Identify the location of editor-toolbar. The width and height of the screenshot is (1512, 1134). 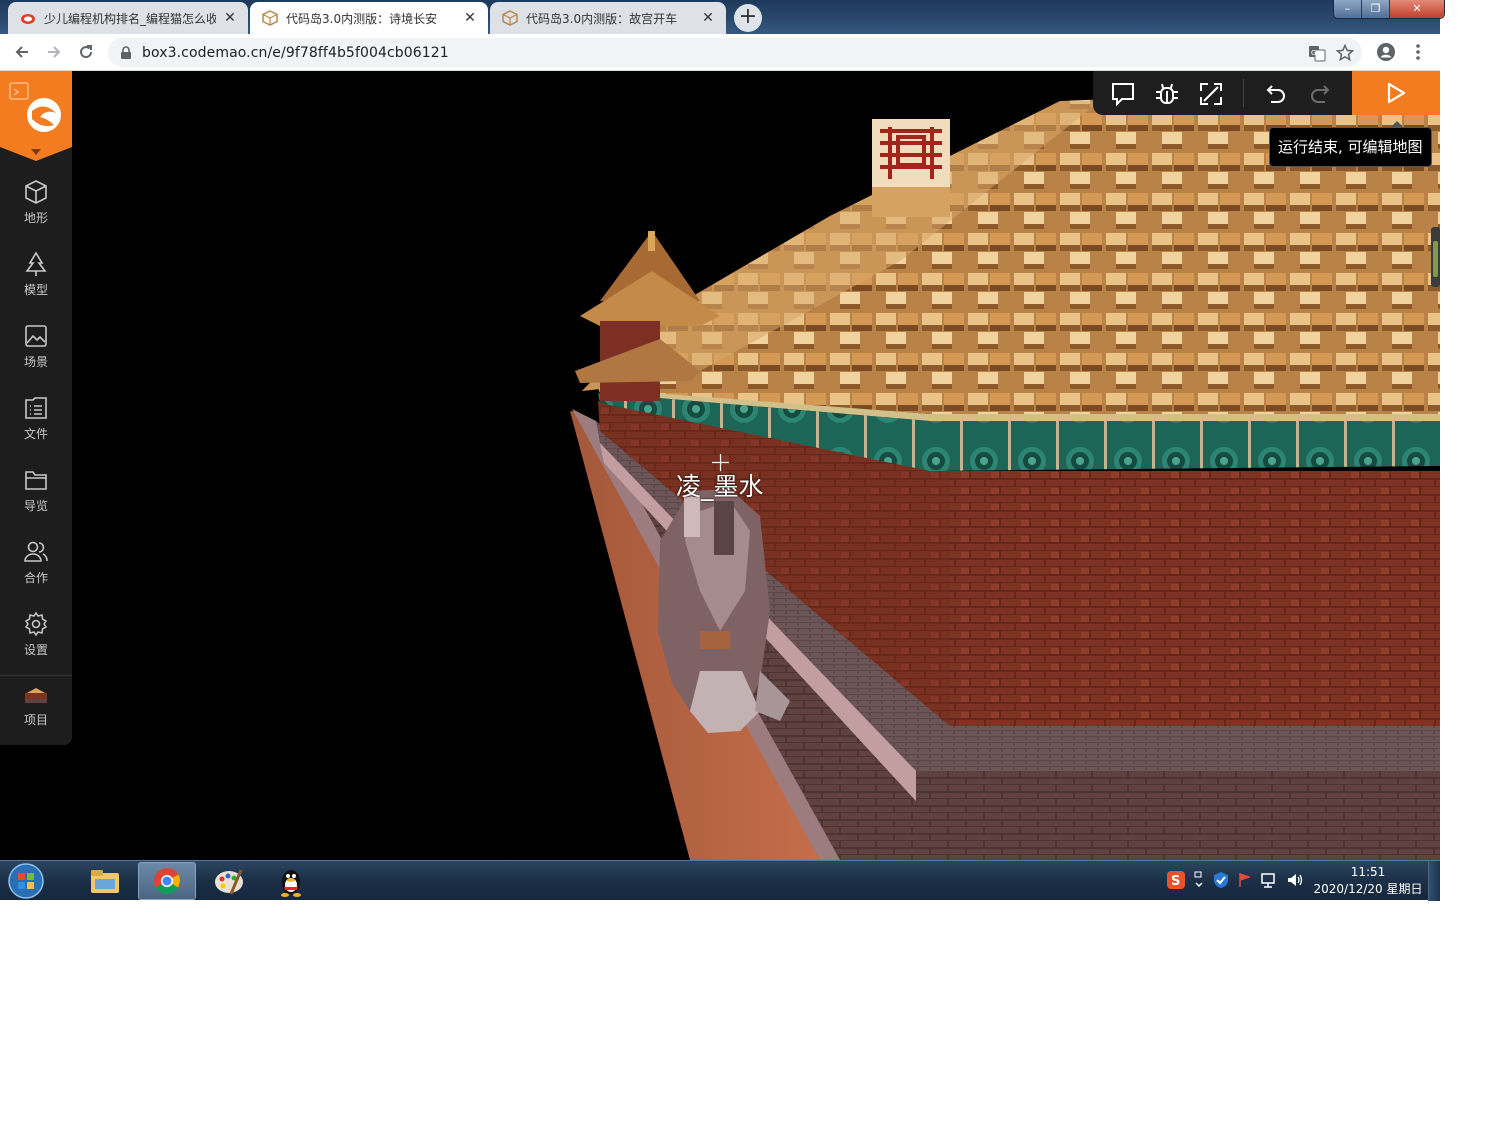
(1222, 93).